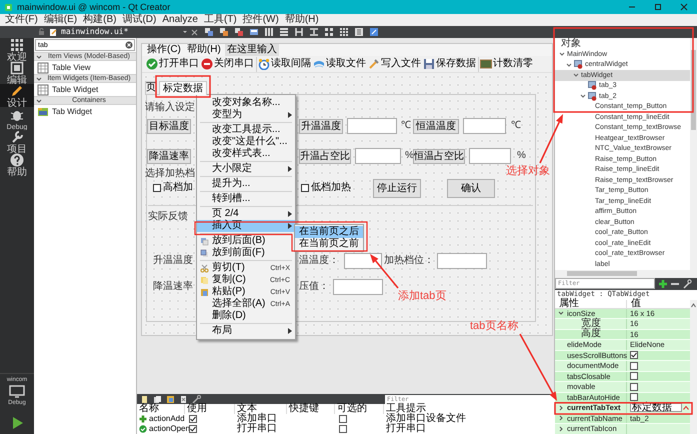 The image size is (697, 434). I want to click on copy-icon, so click(157, 399).